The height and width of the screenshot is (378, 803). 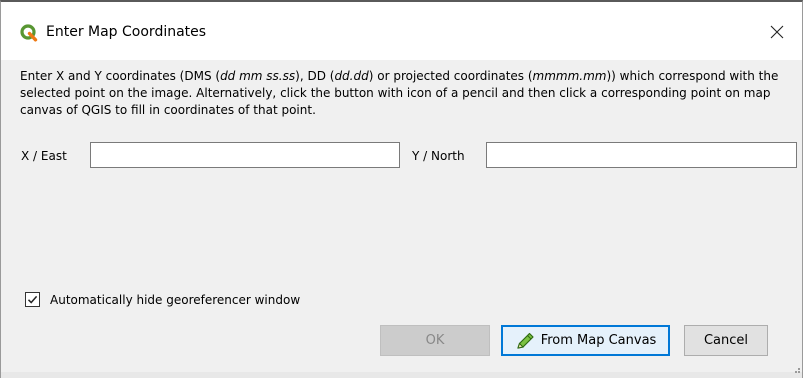 I want to click on cancel-button-label: Cancel, so click(x=726, y=340).